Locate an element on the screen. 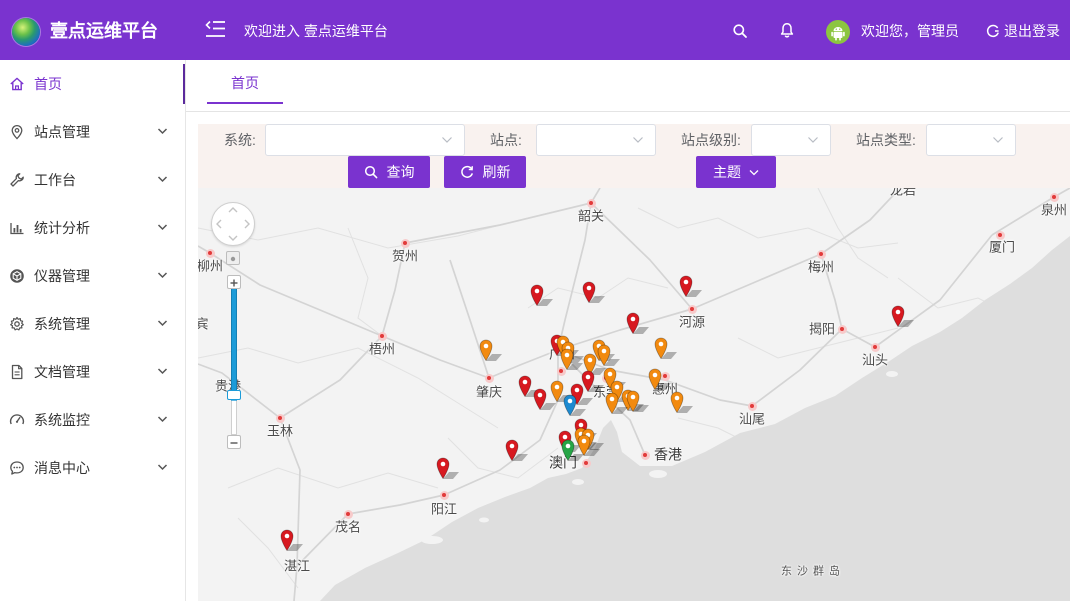 The width and height of the screenshot is (1070, 601). top-header: 壹点运维平台 欢迎进入 壹点运维平台 欢迎您，管理员 退出登录 is located at coordinates (535, 30).